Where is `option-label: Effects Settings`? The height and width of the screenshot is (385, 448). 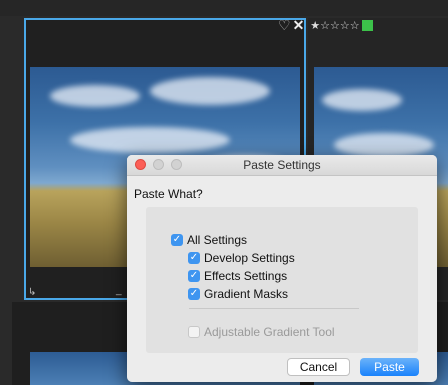
option-label: Effects Settings is located at coordinates (246, 276).